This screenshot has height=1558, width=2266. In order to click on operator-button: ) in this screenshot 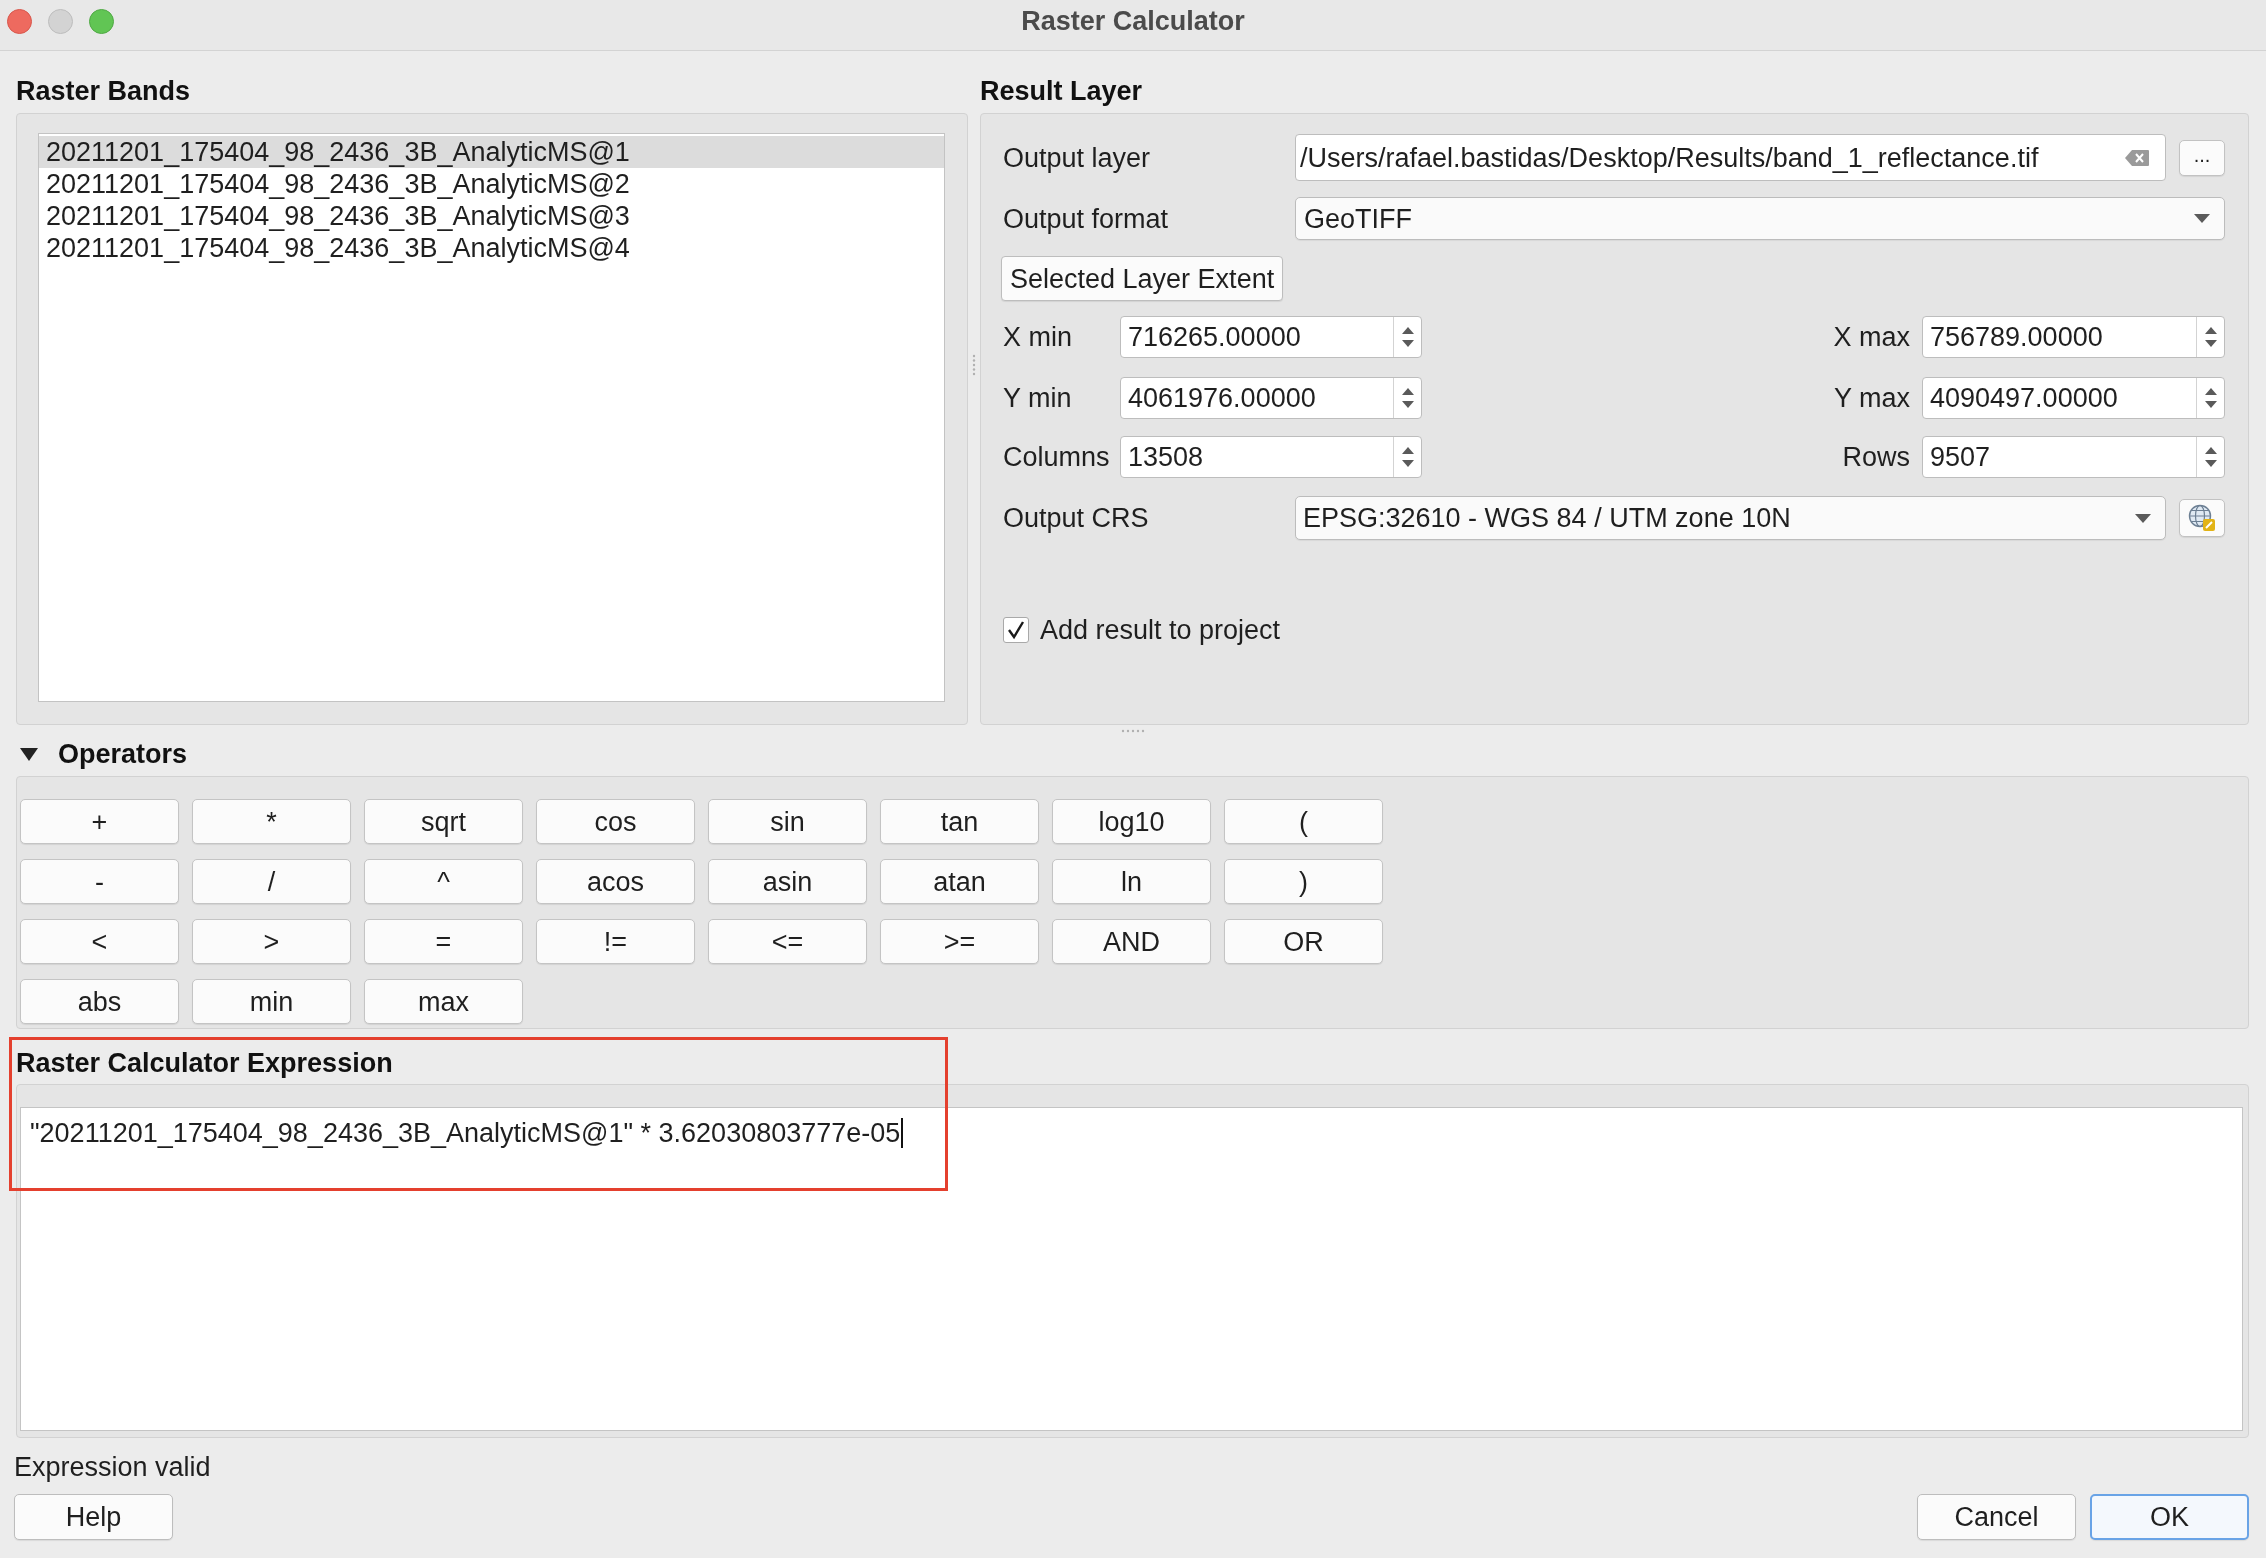, I will do `click(1303, 881)`.